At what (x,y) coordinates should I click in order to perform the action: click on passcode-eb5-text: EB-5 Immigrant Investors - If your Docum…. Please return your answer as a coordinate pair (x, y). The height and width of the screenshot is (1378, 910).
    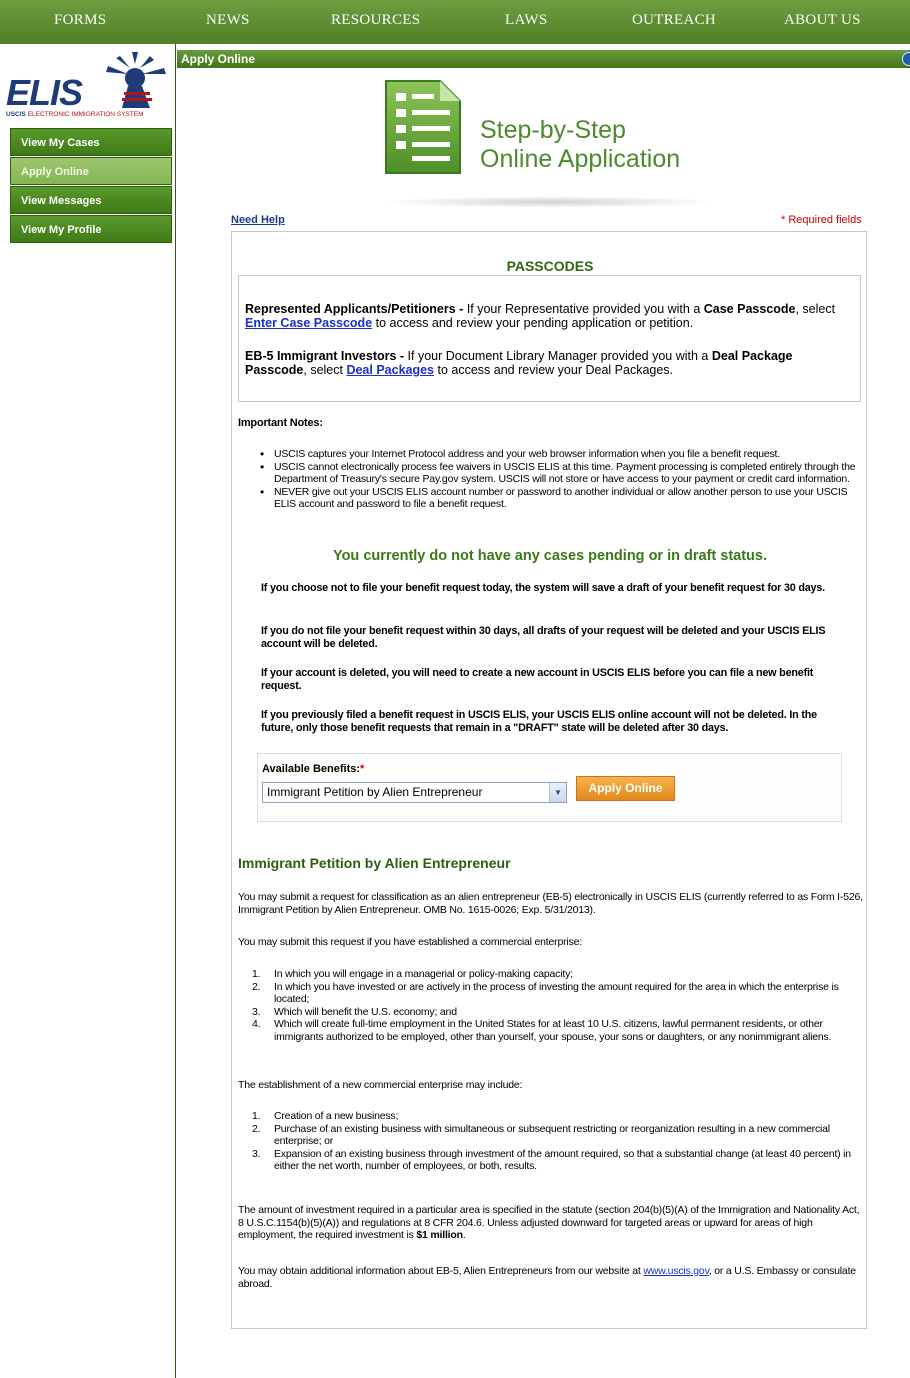
    Looking at the image, I should click on (519, 363).